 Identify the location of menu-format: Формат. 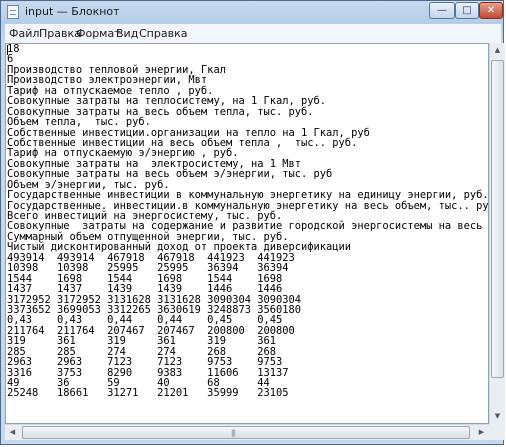
(98, 33).